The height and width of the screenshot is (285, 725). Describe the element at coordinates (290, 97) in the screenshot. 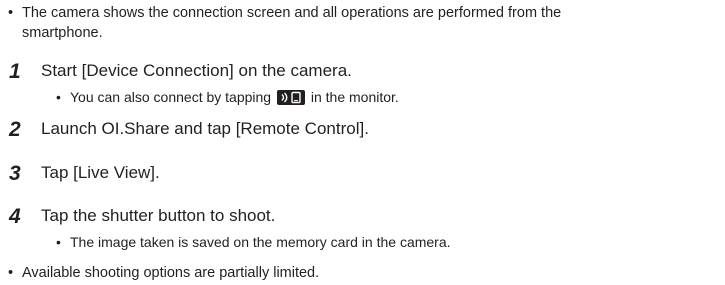

I see `device-connection-icon` at that location.